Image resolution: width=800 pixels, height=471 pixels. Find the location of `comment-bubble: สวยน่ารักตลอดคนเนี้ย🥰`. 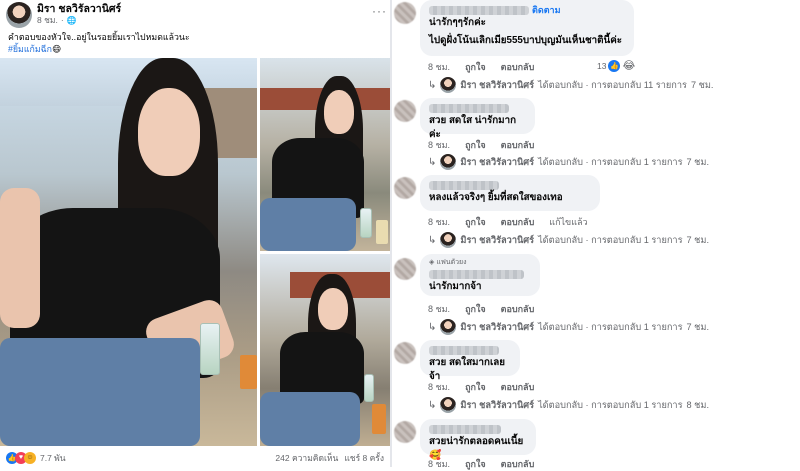

comment-bubble: สวยน่ารักตลอดคนเนี้ย🥰 is located at coordinates (478, 440).